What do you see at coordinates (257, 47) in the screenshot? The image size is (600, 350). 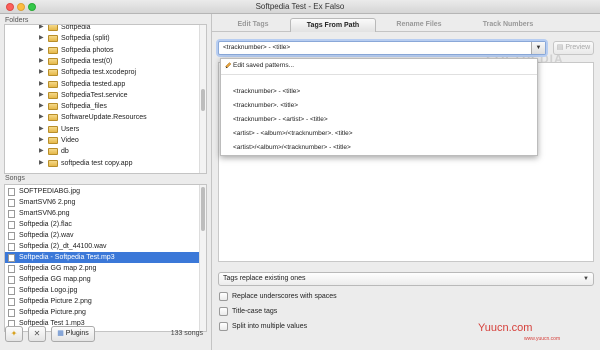 I see `pattern-value: <tracknumber> - <title>` at bounding box center [257, 47].